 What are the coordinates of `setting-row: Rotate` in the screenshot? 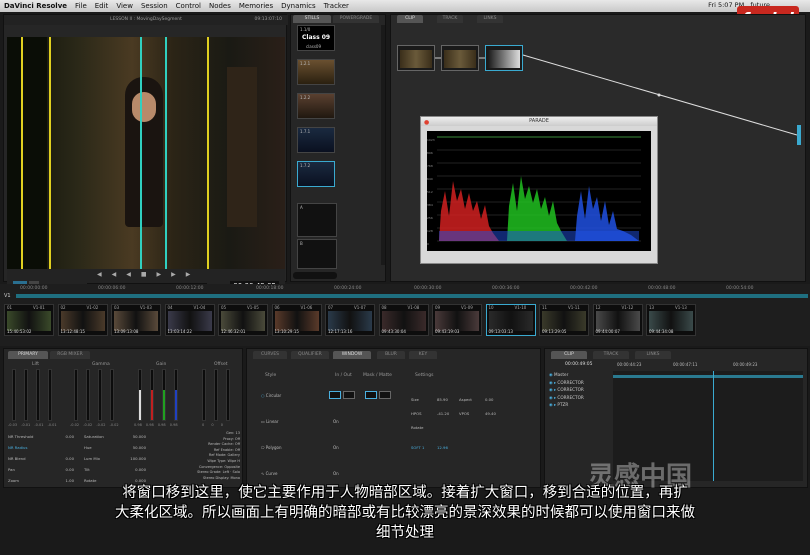 It's located at (456, 428).